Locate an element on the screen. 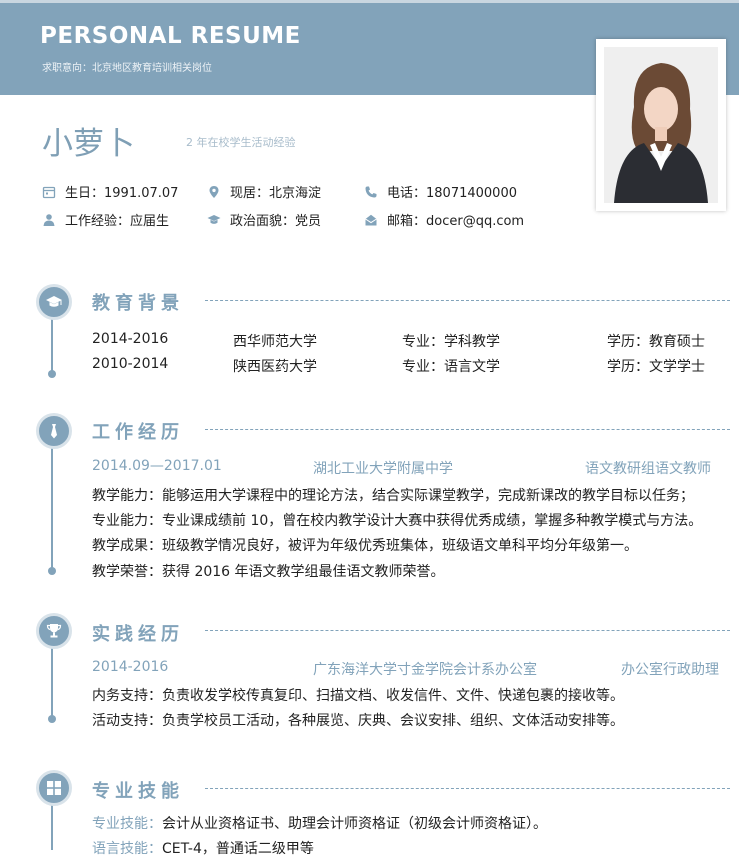 The width and height of the screenshot is (739, 858). skills-label-language: 语言技能： is located at coordinates (127, 849).